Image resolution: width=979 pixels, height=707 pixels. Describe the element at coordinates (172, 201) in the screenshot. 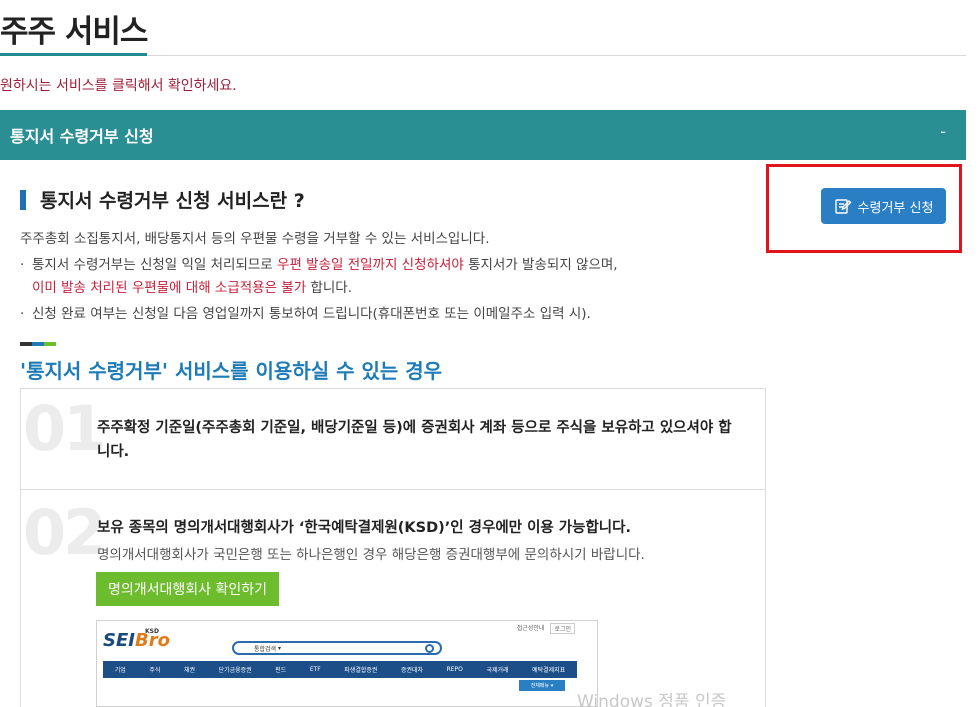

I see `section-title: 통지서 수령거부 신청 서비스란 ?` at that location.